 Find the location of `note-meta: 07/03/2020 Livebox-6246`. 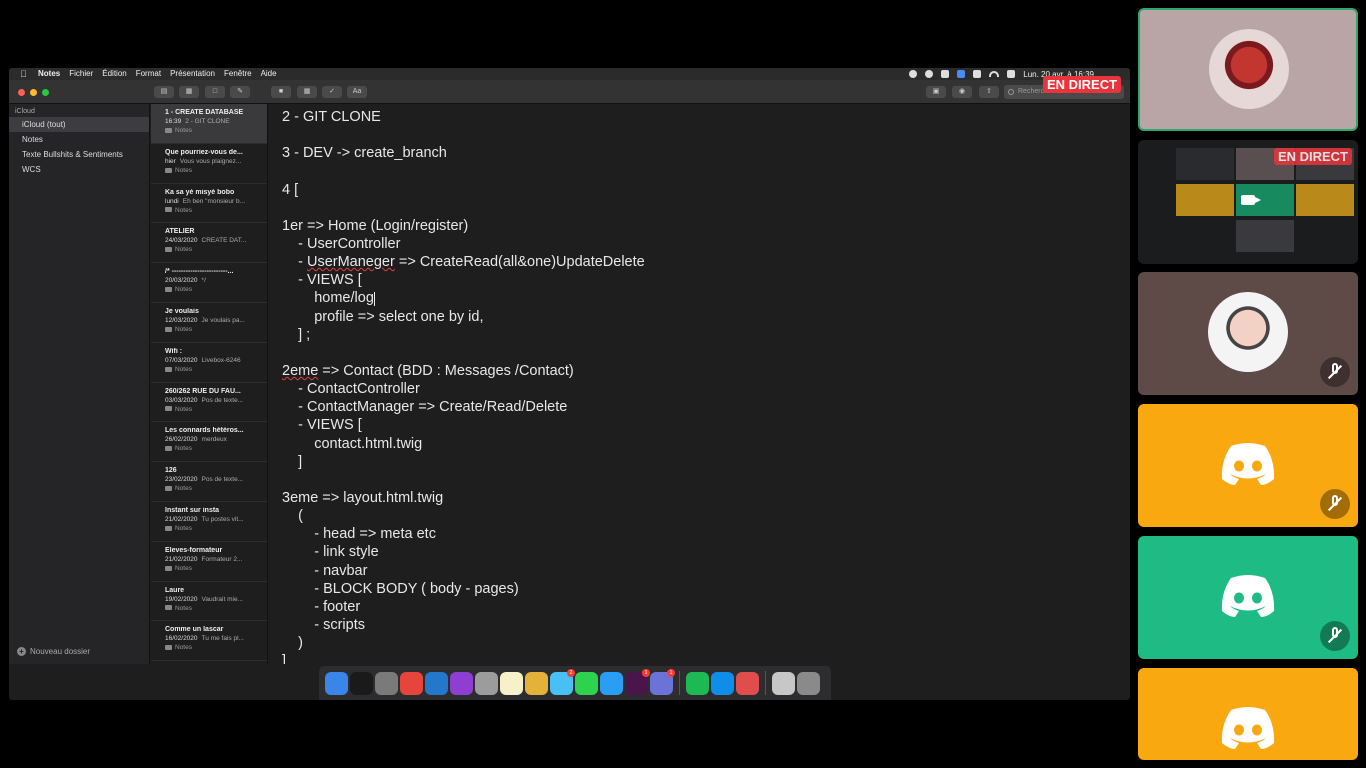

note-meta: 07/03/2020 Livebox-6246 is located at coordinates (213, 360).